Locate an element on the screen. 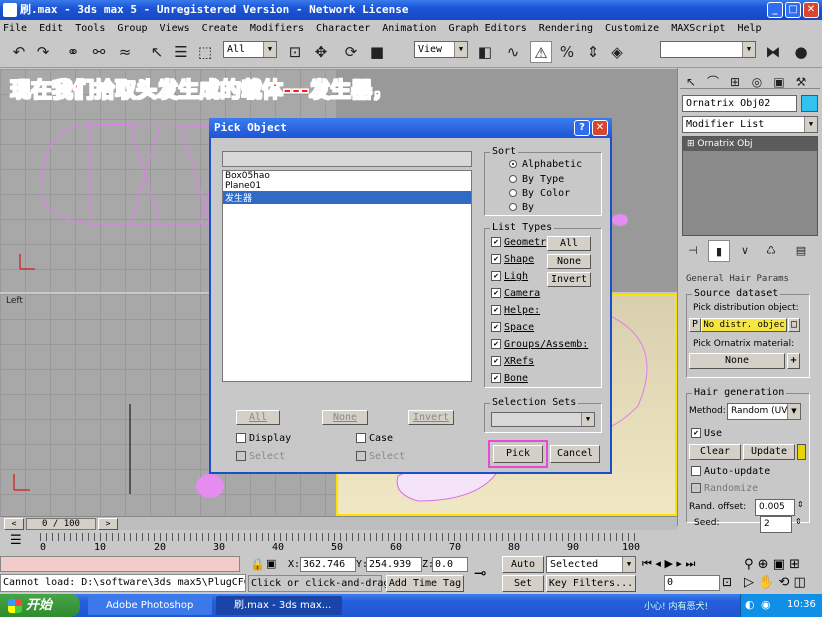 The image size is (822, 617). select-rotate-icon: ⟳ is located at coordinates (351, 52).